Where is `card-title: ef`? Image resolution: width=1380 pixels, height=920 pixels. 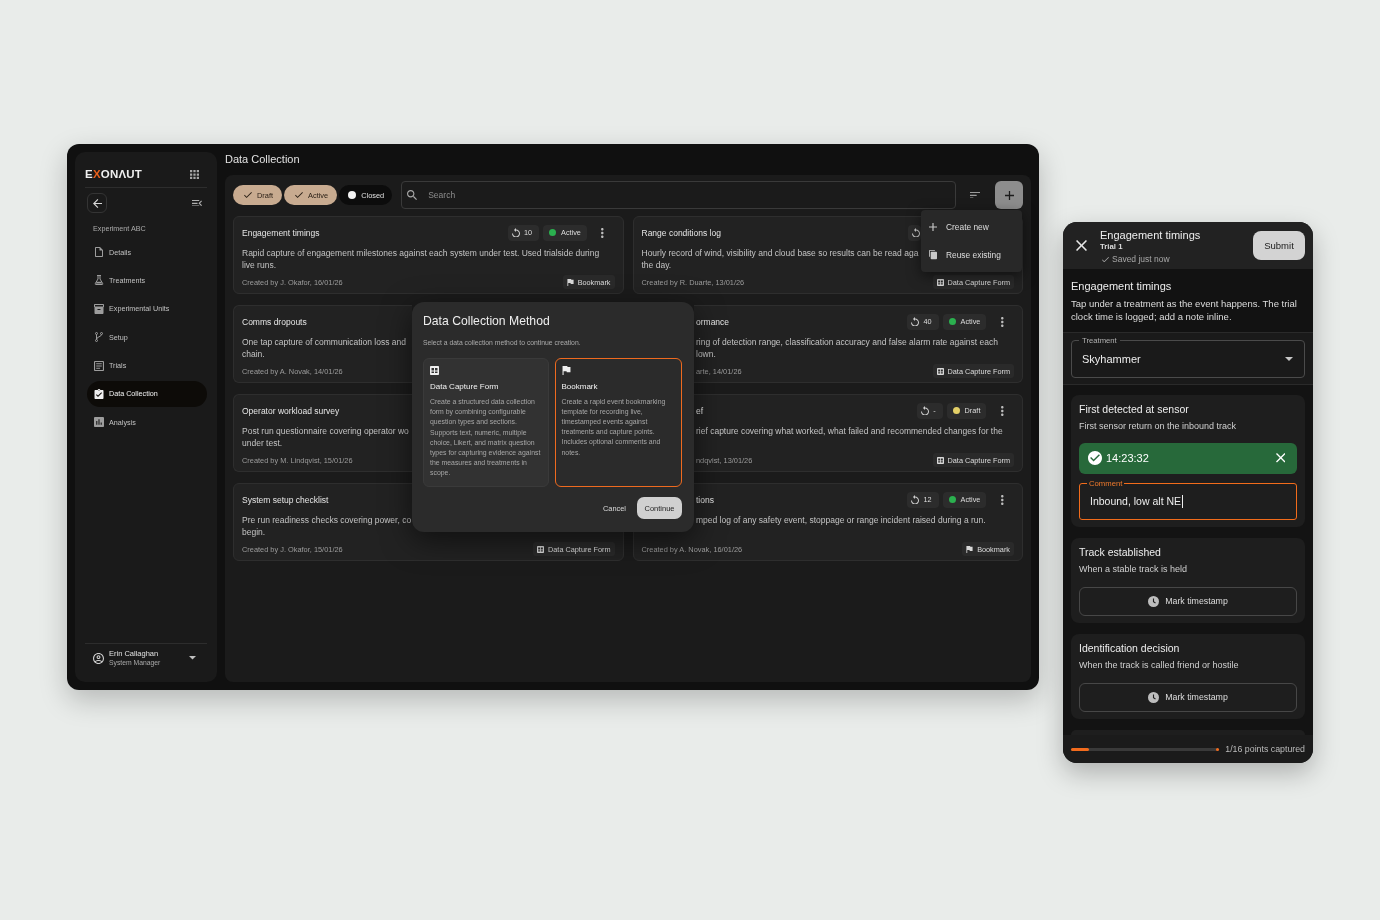 card-title: ef is located at coordinates (700, 410).